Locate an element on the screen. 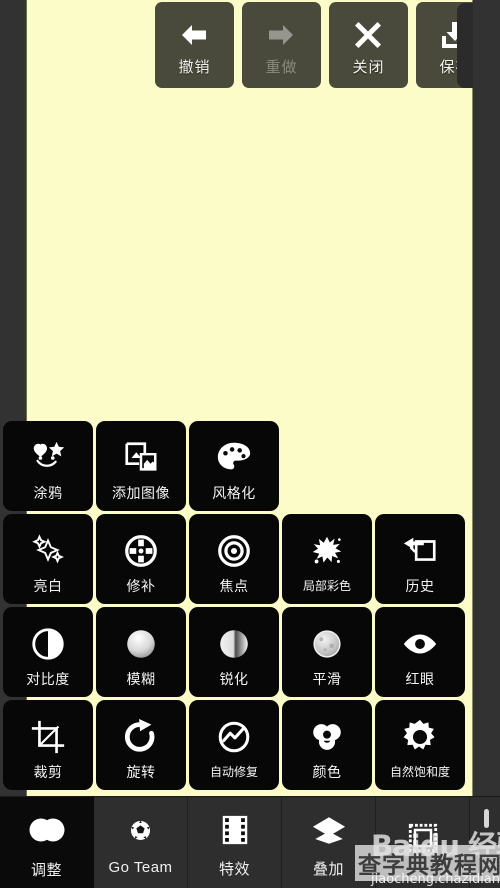  palette-icon is located at coordinates (234, 458).